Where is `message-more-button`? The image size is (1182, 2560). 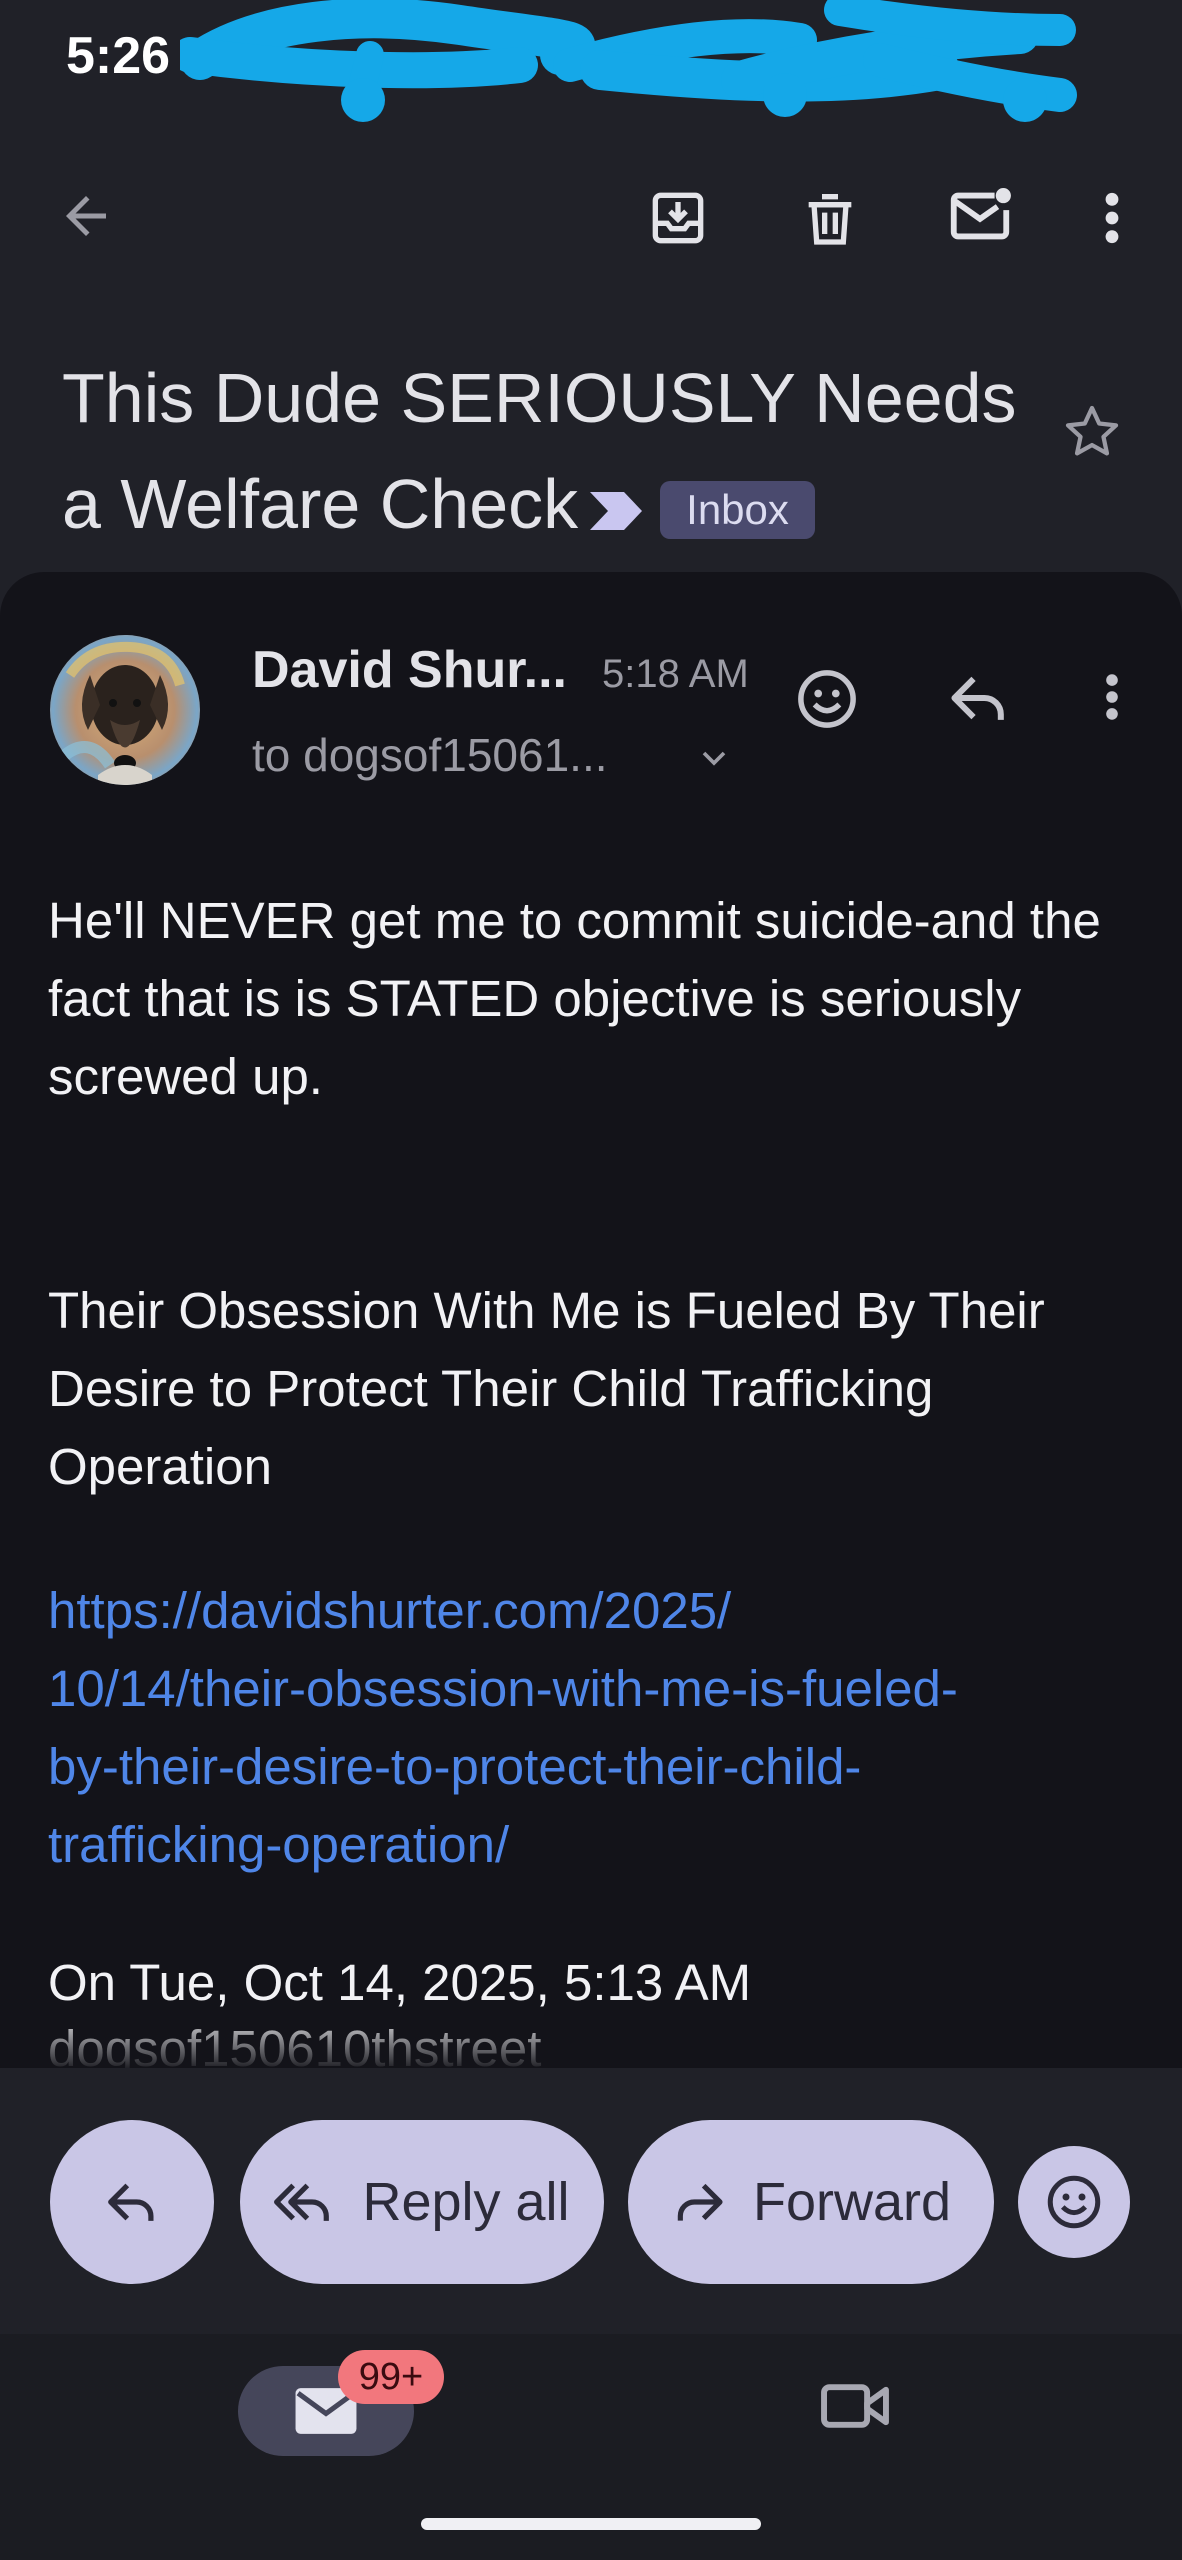
message-more-button is located at coordinates (1112, 699).